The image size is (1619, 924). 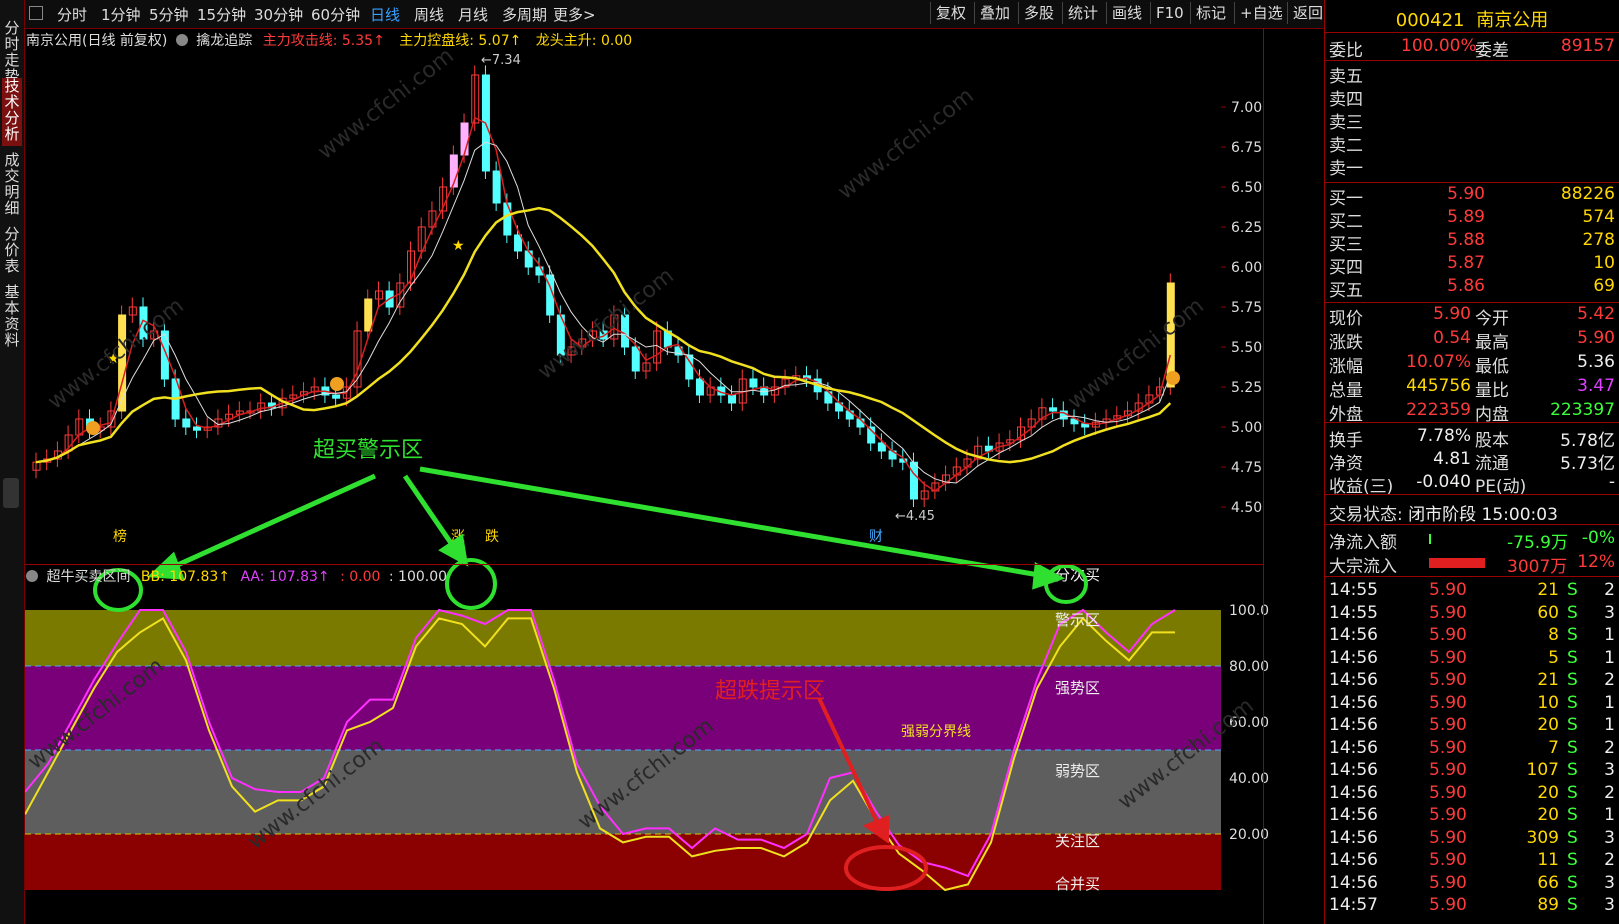 I want to click on buy-volume: 574, so click(x=1598, y=217).